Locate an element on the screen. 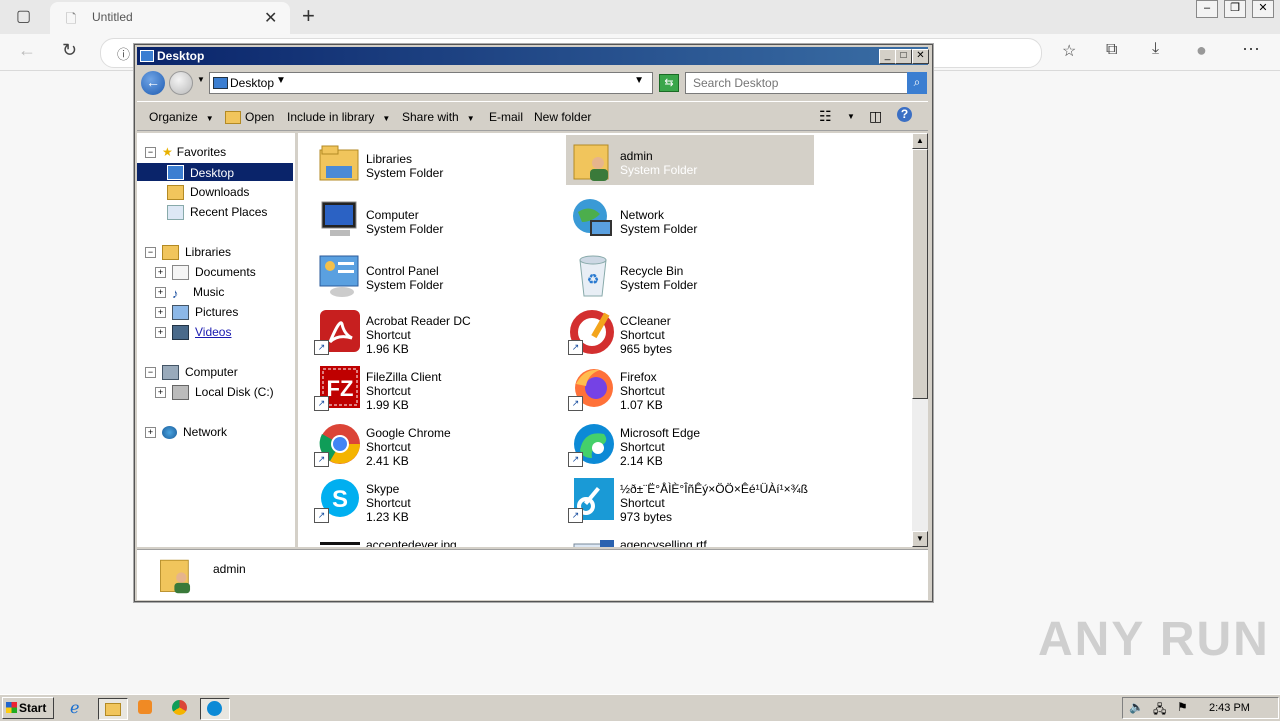  window-controls: – ❐ ✕ is located at coordinates (1235, 9).